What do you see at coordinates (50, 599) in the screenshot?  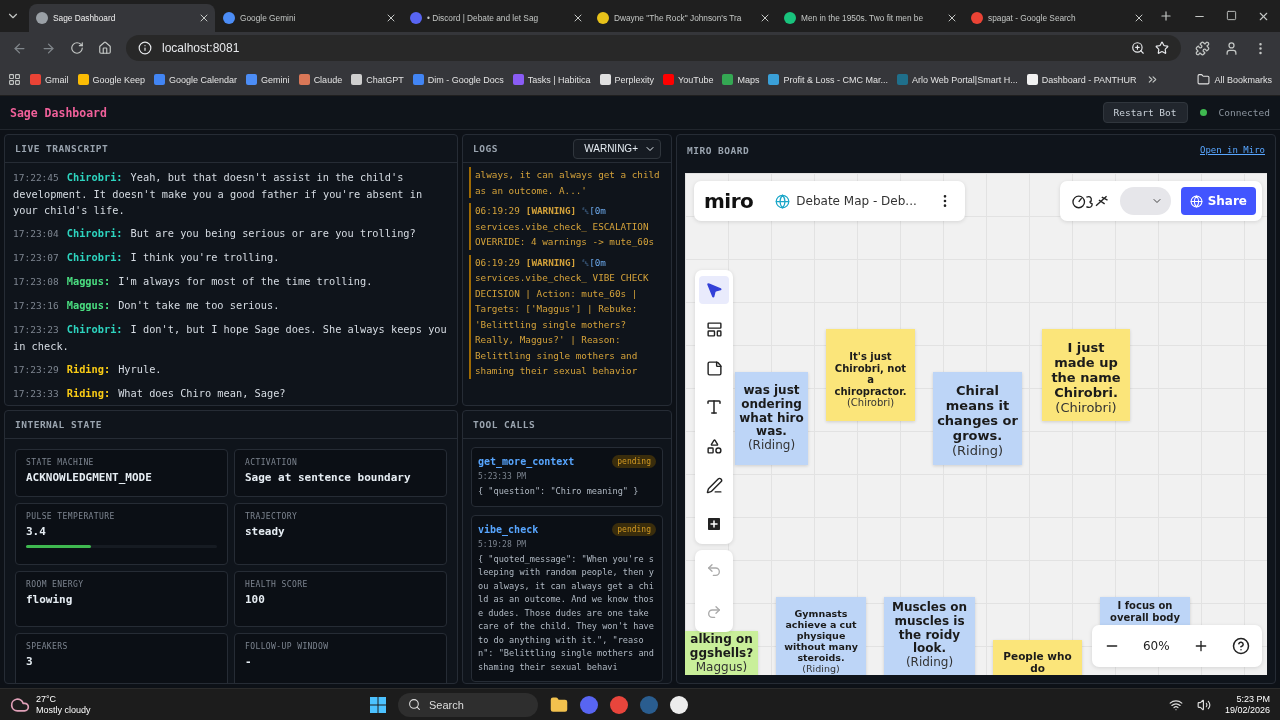 I see `card-value: flowing` at bounding box center [50, 599].